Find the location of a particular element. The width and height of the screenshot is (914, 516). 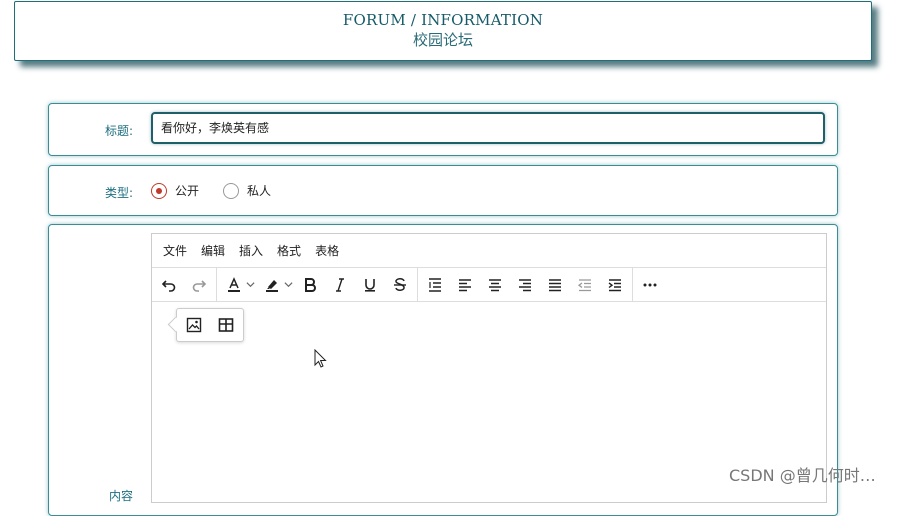

radio-public: 公开 is located at coordinates (175, 190).